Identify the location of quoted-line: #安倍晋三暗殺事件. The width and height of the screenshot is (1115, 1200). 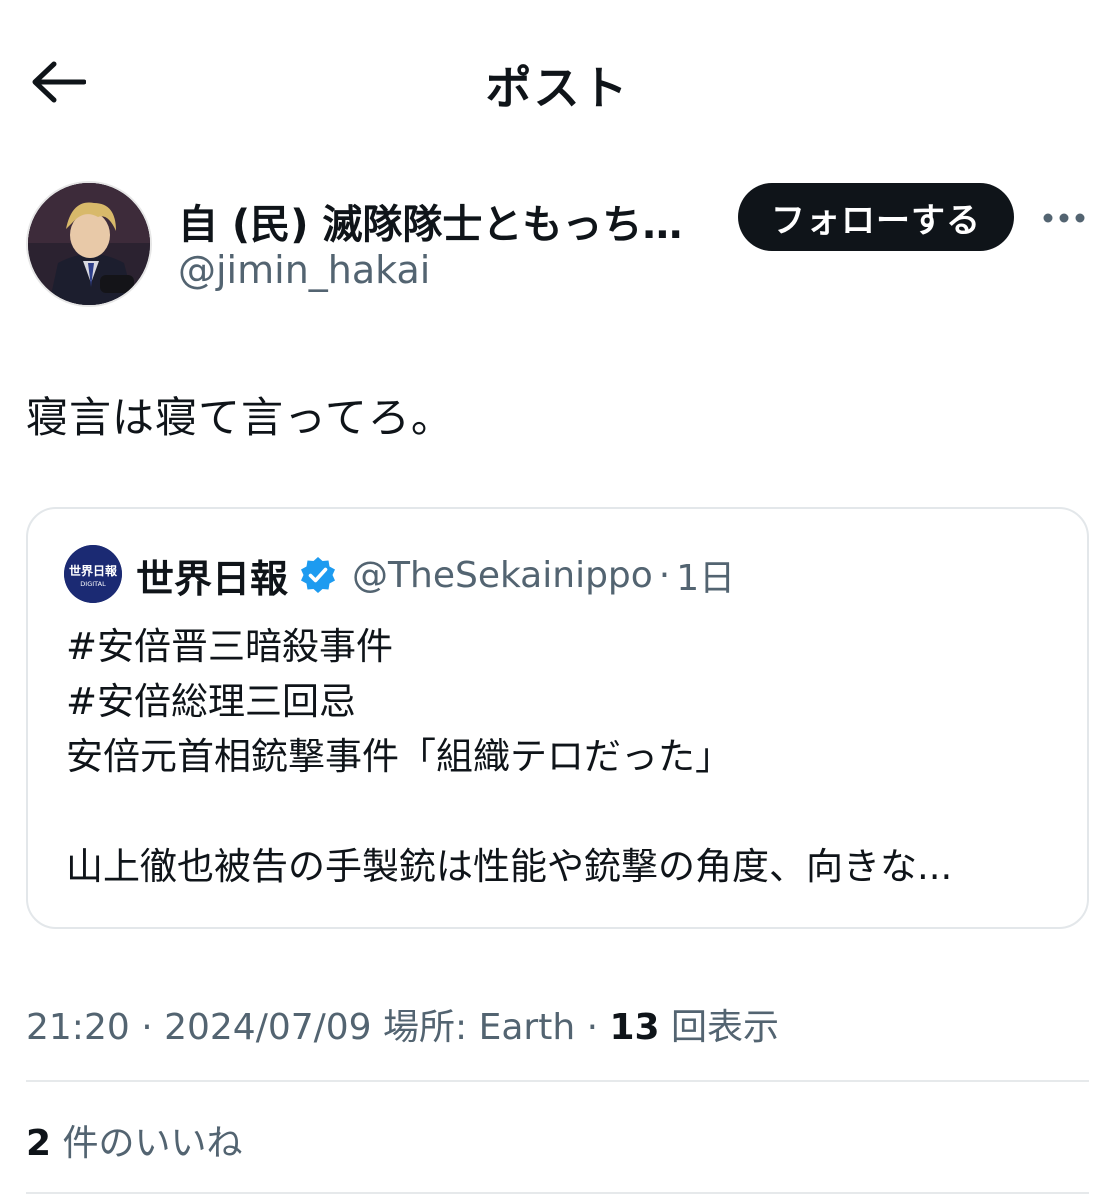
(561, 646).